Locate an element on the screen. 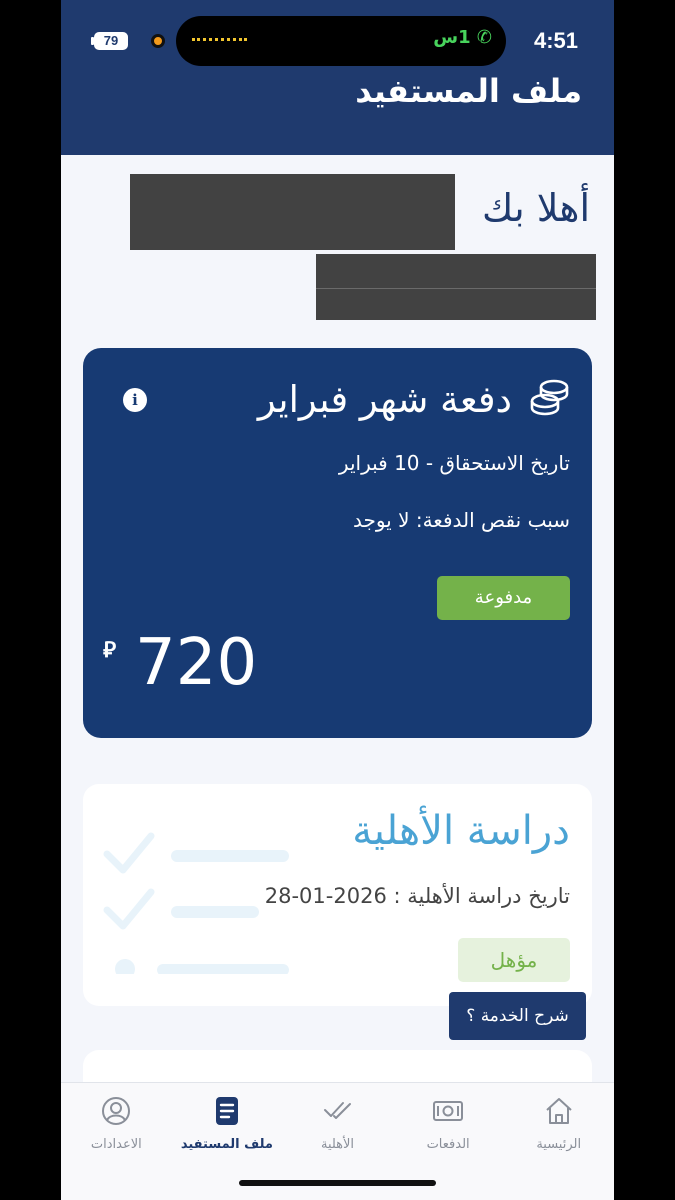 Image resolution: width=675 pixels, height=1200 pixels. greeting: أهلا بك is located at coordinates (536, 208).